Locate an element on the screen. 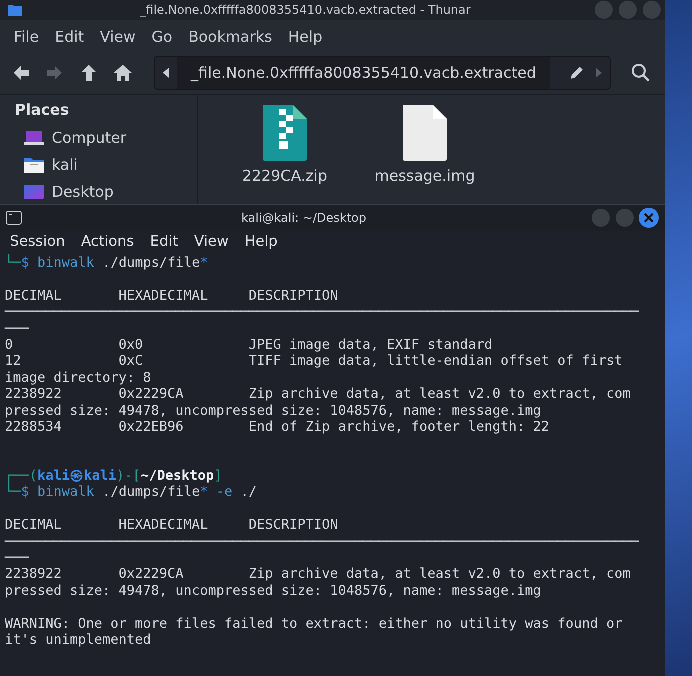 The width and height of the screenshot is (692, 676). home-icon is located at coordinates (123, 73).